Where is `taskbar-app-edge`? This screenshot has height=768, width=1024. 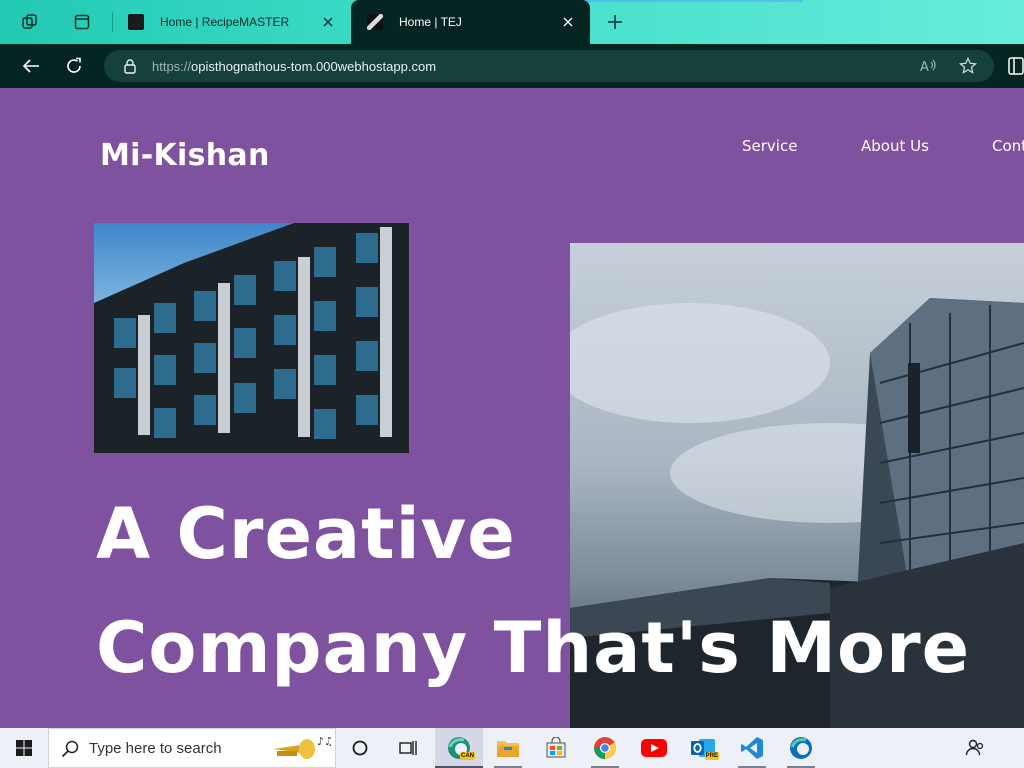 taskbar-app-edge is located at coordinates (801, 748).